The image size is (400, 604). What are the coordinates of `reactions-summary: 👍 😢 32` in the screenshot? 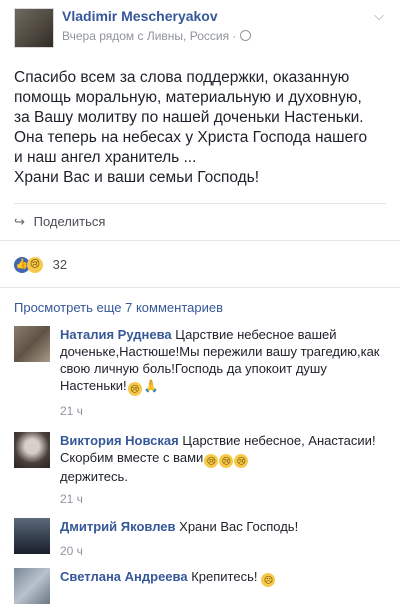 It's located at (40, 266).